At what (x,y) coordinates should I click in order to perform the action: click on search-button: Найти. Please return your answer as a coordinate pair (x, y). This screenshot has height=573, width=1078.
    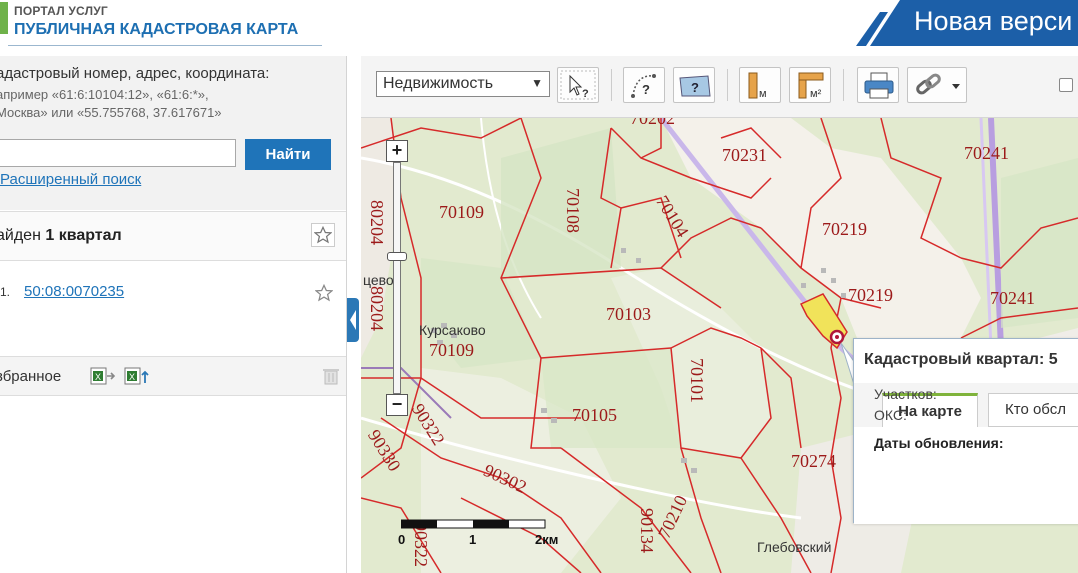
    Looking at the image, I should click on (288, 154).